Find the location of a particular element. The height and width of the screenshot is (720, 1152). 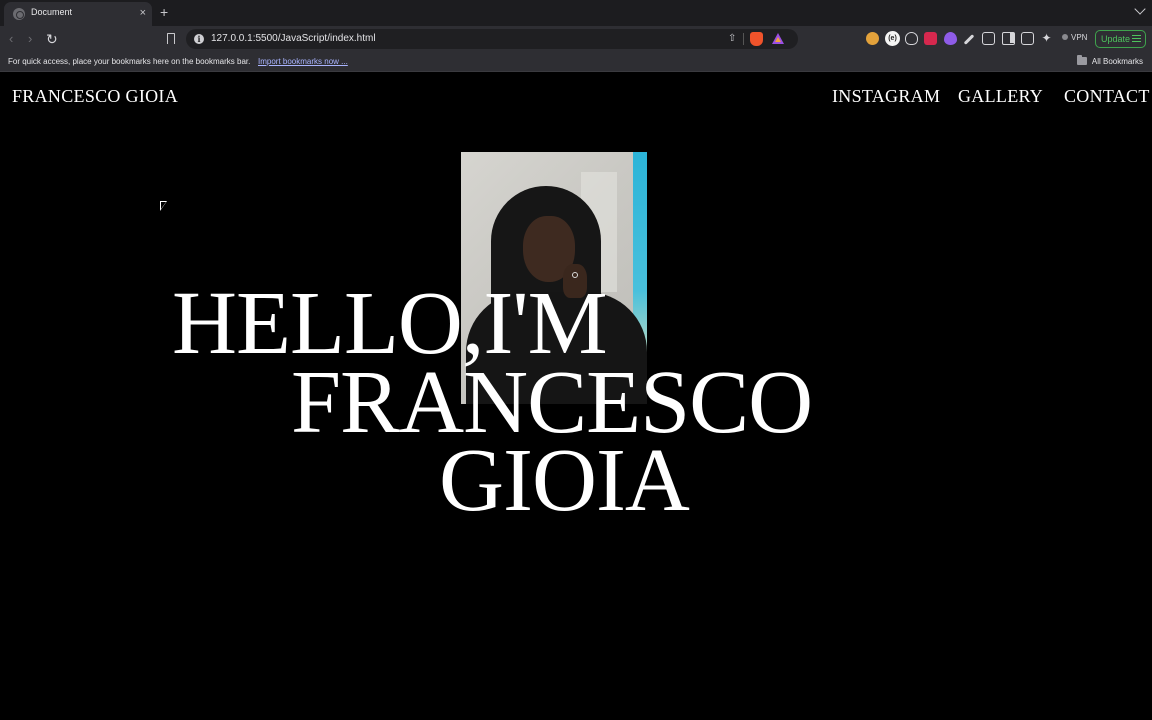

nav-gallery: GALLERY is located at coordinates (1000, 96).